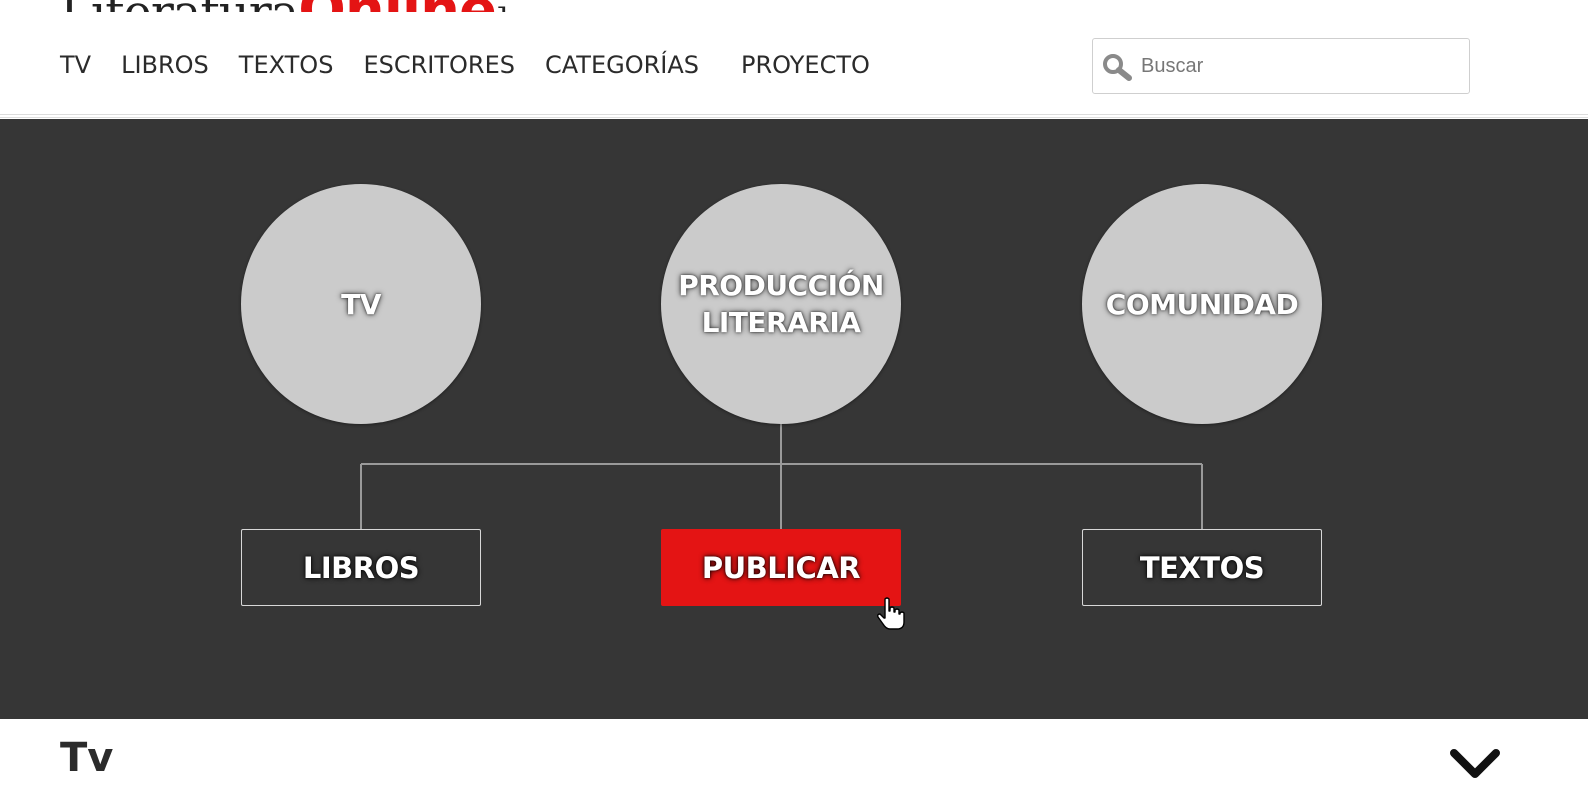 The height and width of the screenshot is (800, 1588). I want to click on nav-item-categorias: CATEGORÍAS, so click(622, 65).